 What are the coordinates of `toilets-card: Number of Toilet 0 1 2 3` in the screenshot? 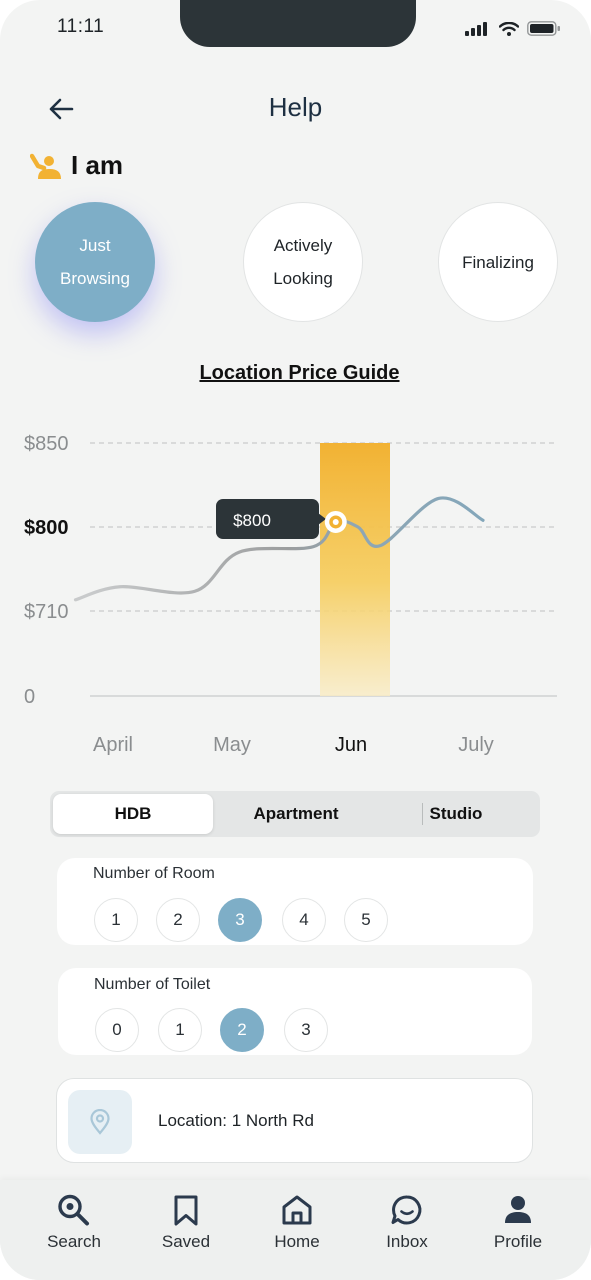 It's located at (295, 1011).